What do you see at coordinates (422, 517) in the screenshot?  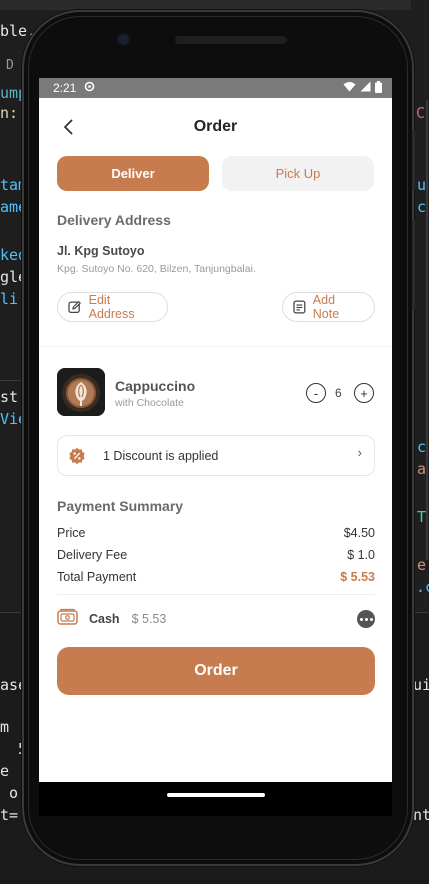 I see `ide-code-line: T` at bounding box center [422, 517].